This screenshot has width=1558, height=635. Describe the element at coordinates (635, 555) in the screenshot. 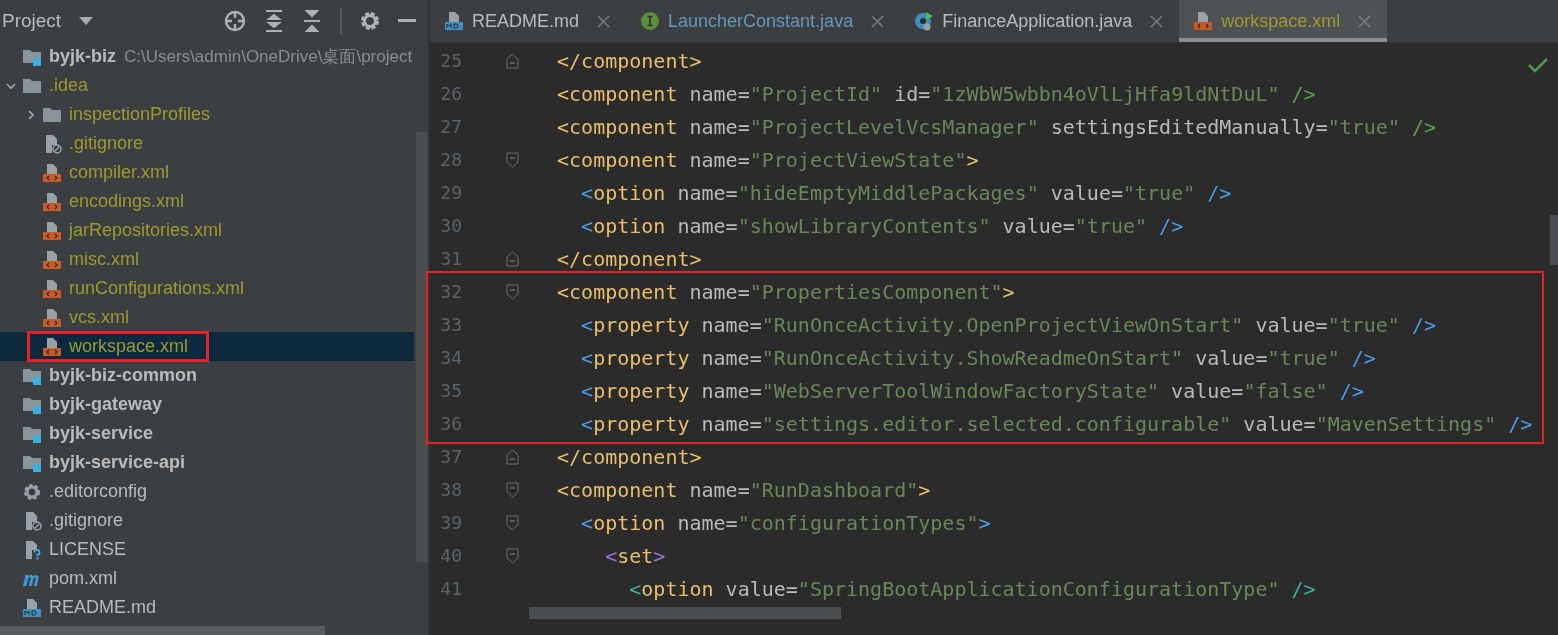

I see `code-line: <set>` at that location.